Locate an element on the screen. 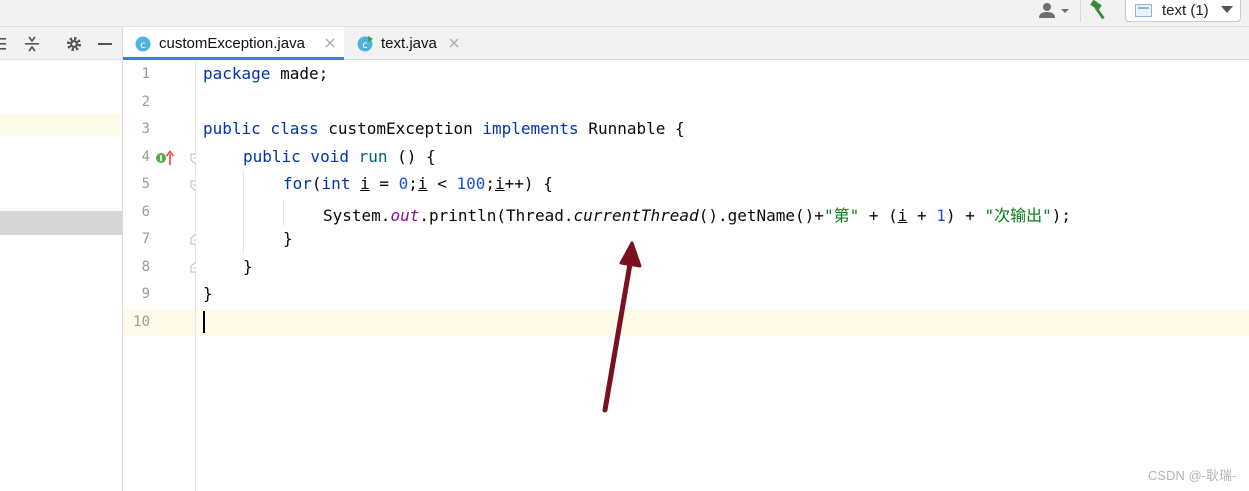  tab-label: text.java is located at coordinates (409, 43).